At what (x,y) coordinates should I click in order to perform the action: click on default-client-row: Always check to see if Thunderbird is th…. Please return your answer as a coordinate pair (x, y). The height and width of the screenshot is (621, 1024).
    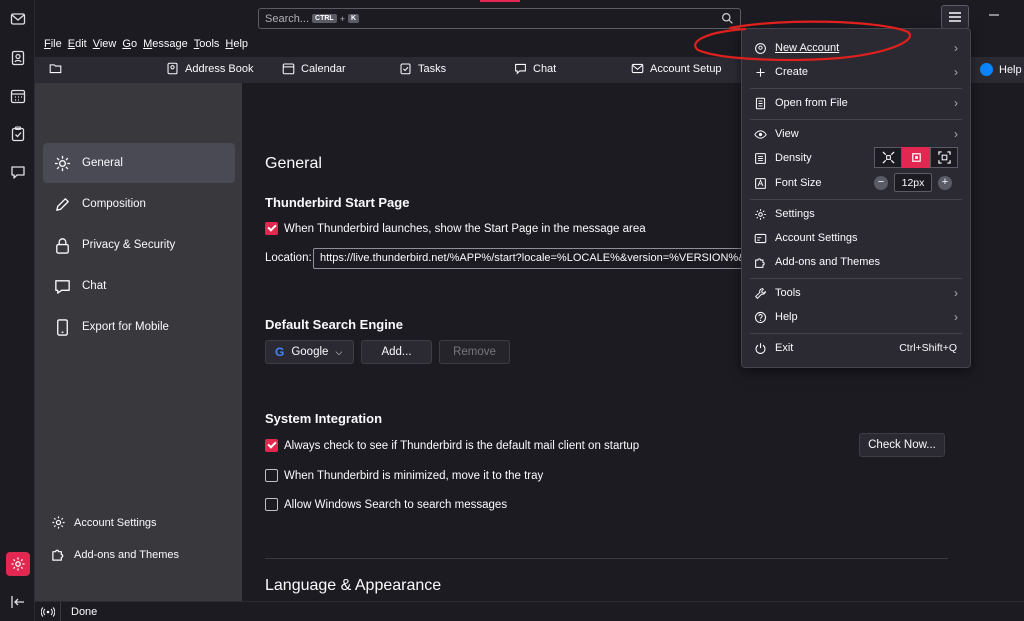
    Looking at the image, I should click on (452, 445).